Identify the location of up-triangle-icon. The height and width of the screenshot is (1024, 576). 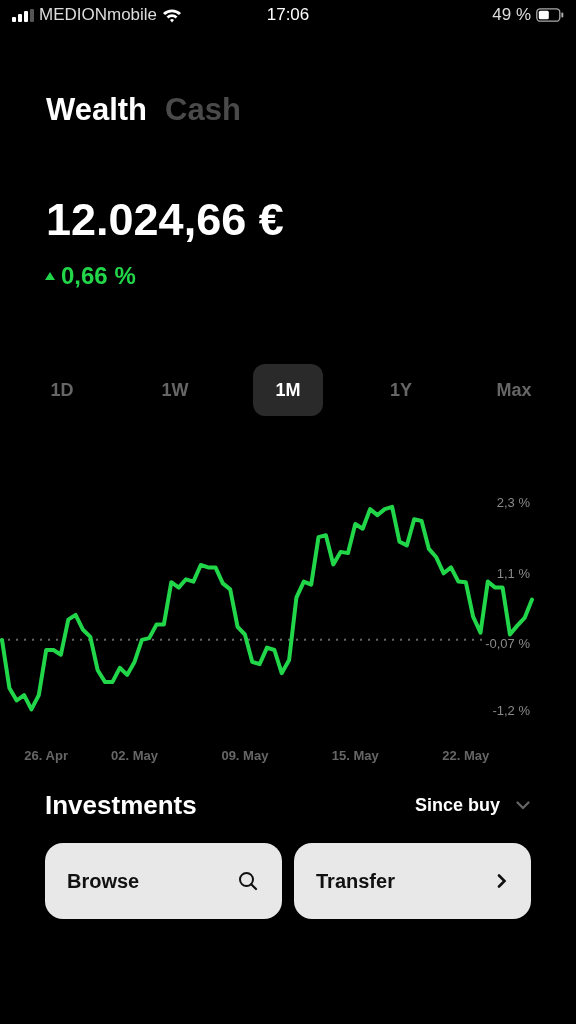
(50, 276).